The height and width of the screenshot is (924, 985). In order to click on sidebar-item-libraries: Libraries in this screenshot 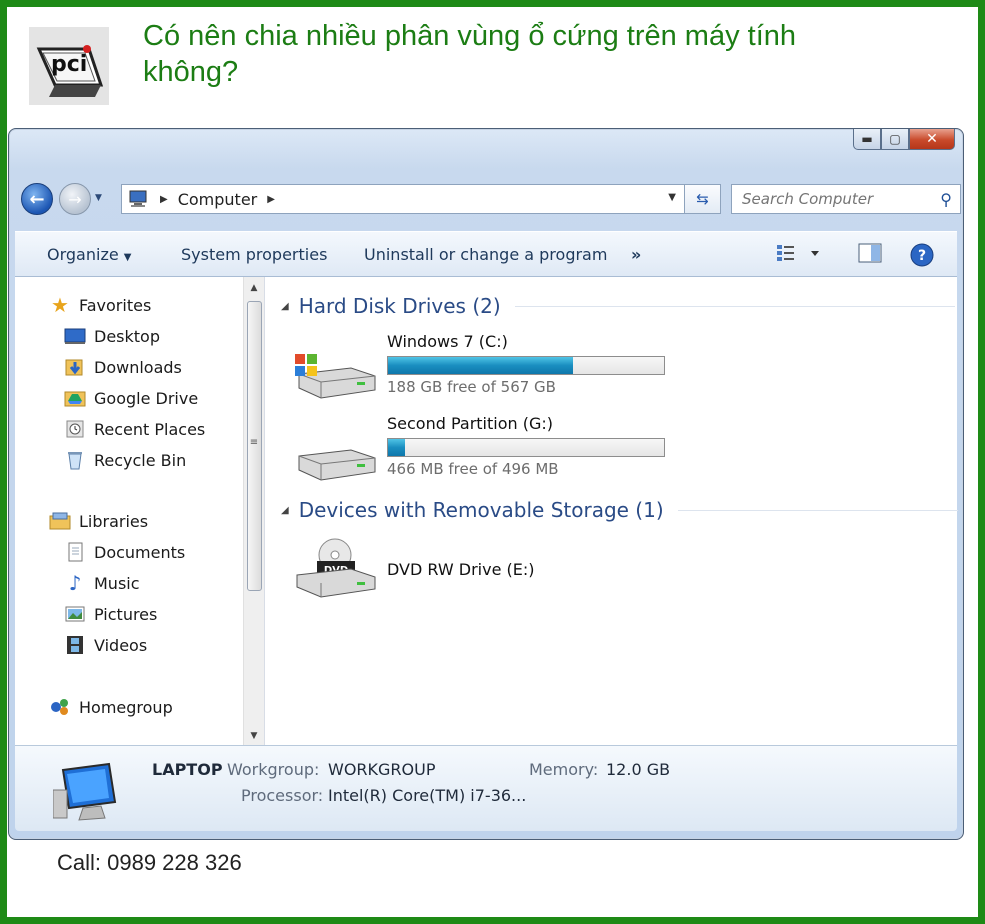, I will do `click(98, 521)`.